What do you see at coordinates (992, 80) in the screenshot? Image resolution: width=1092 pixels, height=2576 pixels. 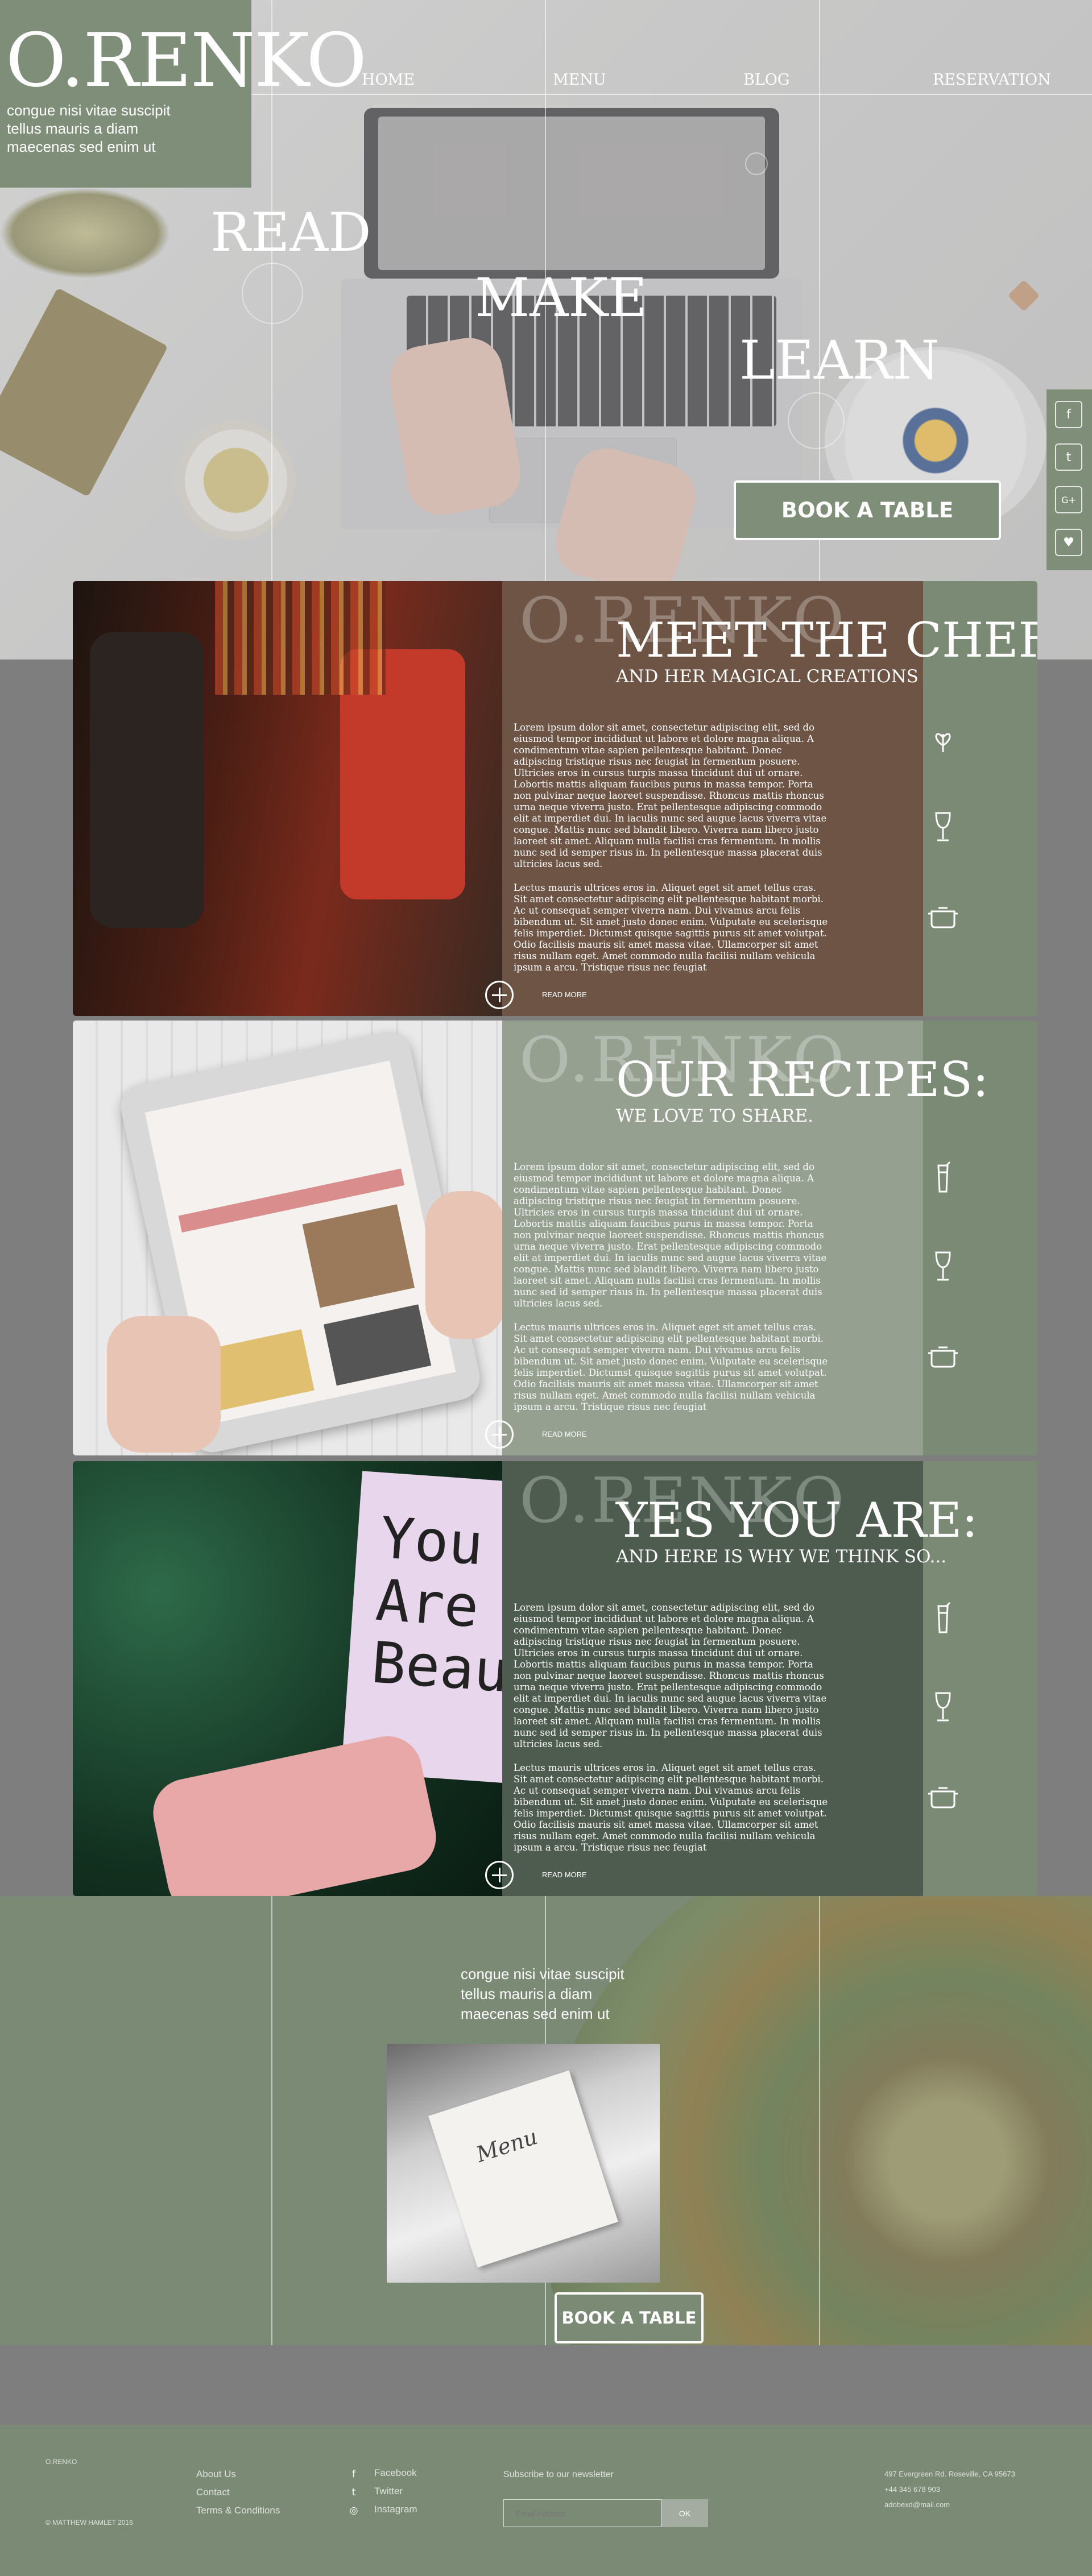 I see `nav-reservation: RESERVATION` at bounding box center [992, 80].